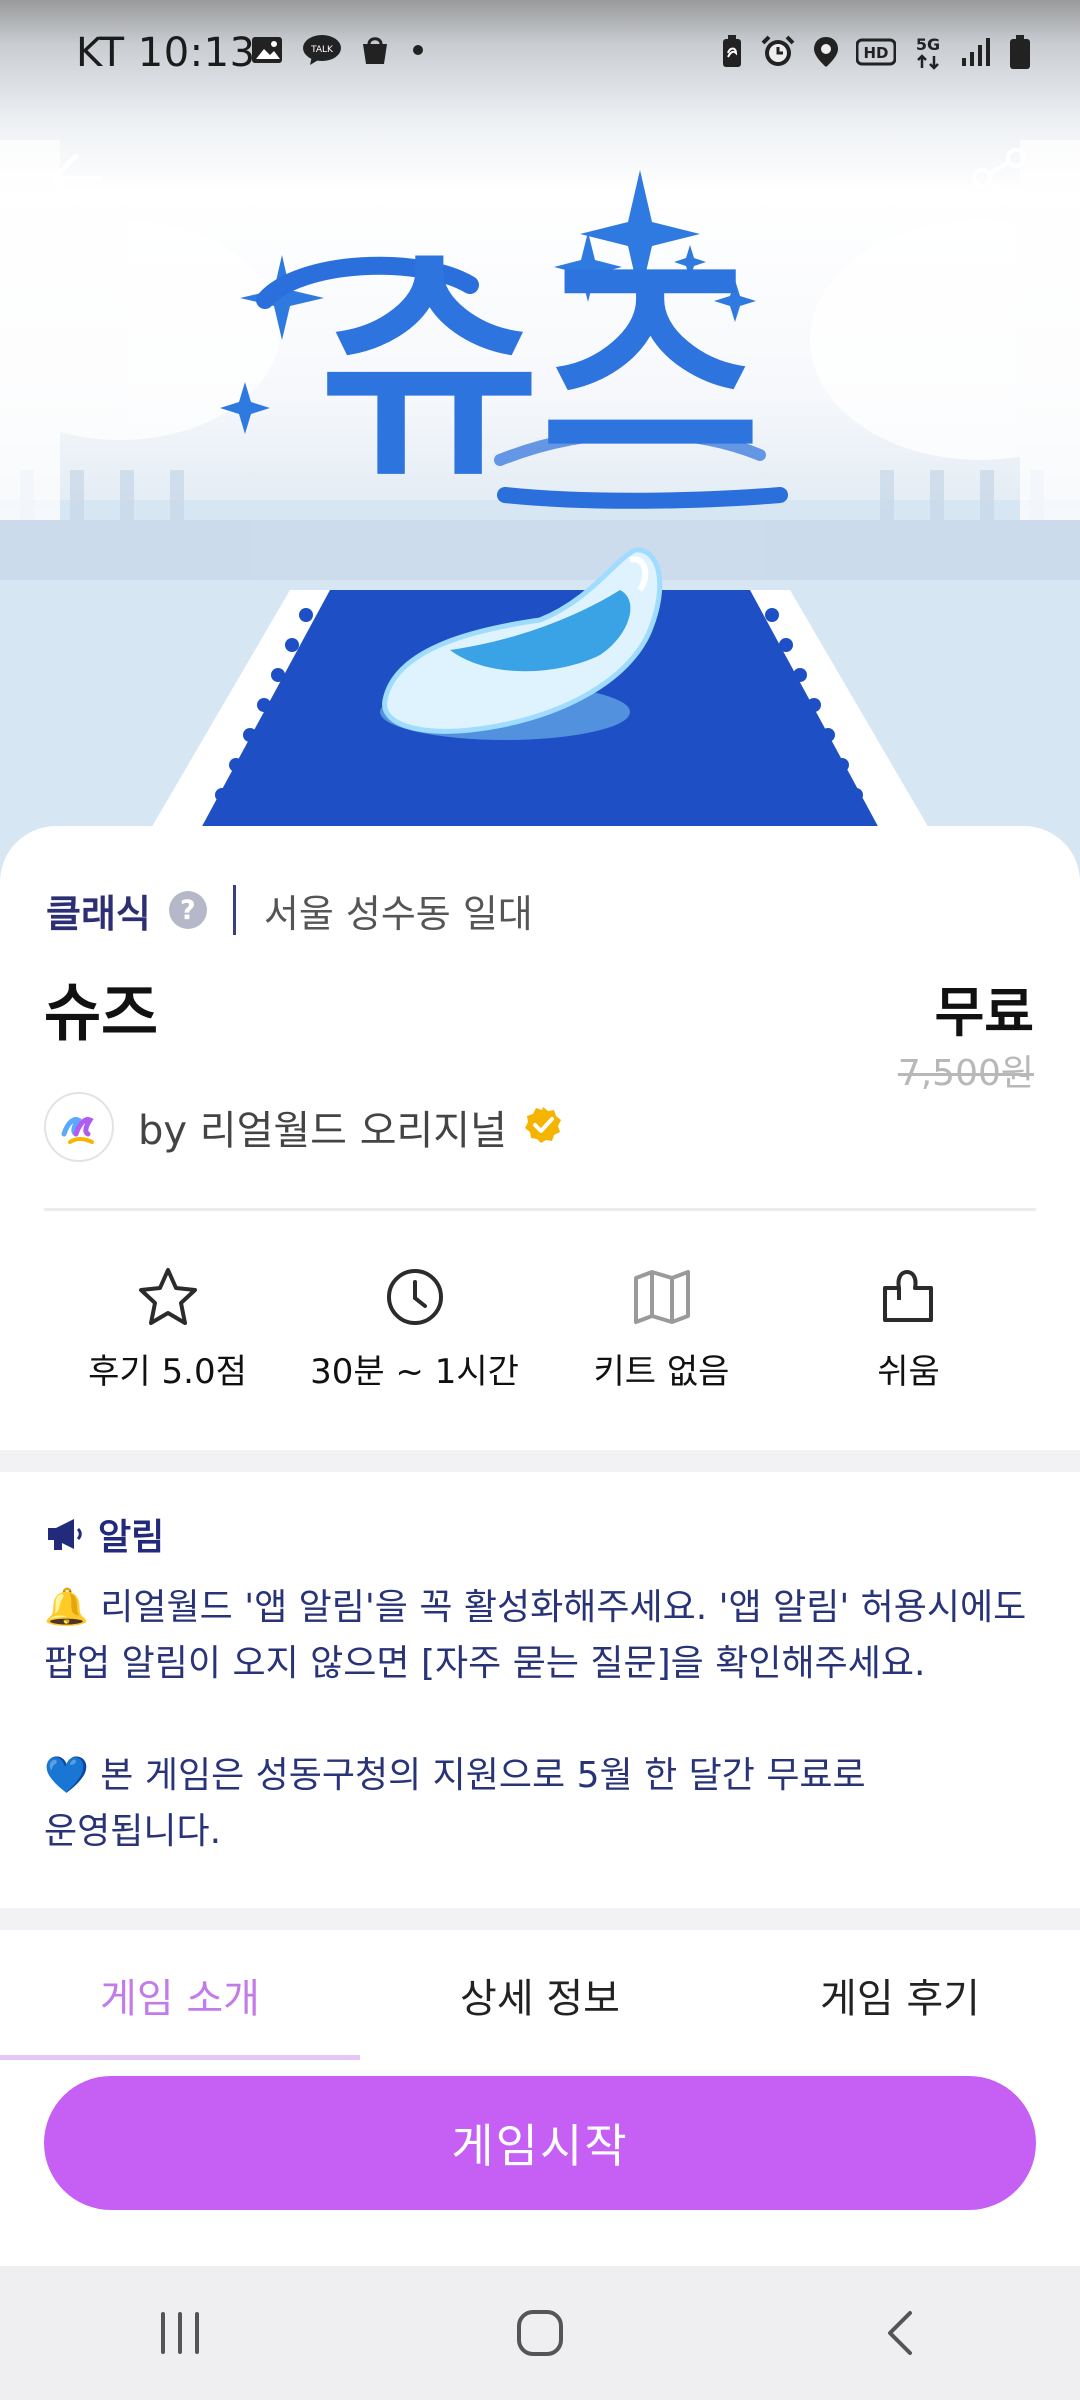 The width and height of the screenshot is (1080, 2400). Describe the element at coordinates (907, 1296) in the screenshot. I see `puzzle-icon` at that location.